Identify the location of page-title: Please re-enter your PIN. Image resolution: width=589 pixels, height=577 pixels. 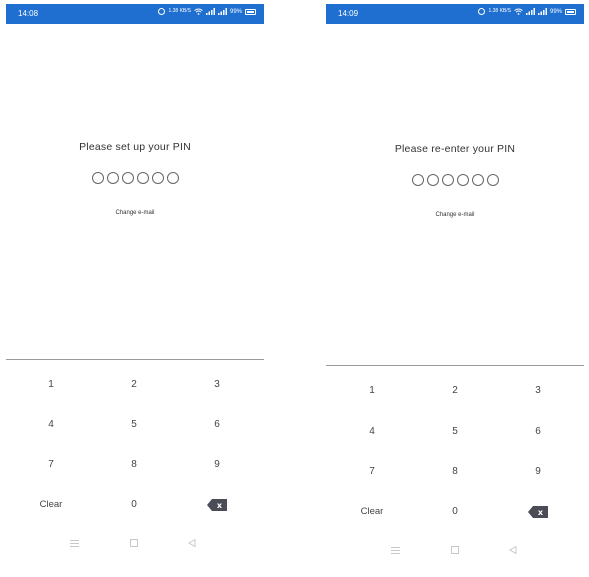
(455, 149).